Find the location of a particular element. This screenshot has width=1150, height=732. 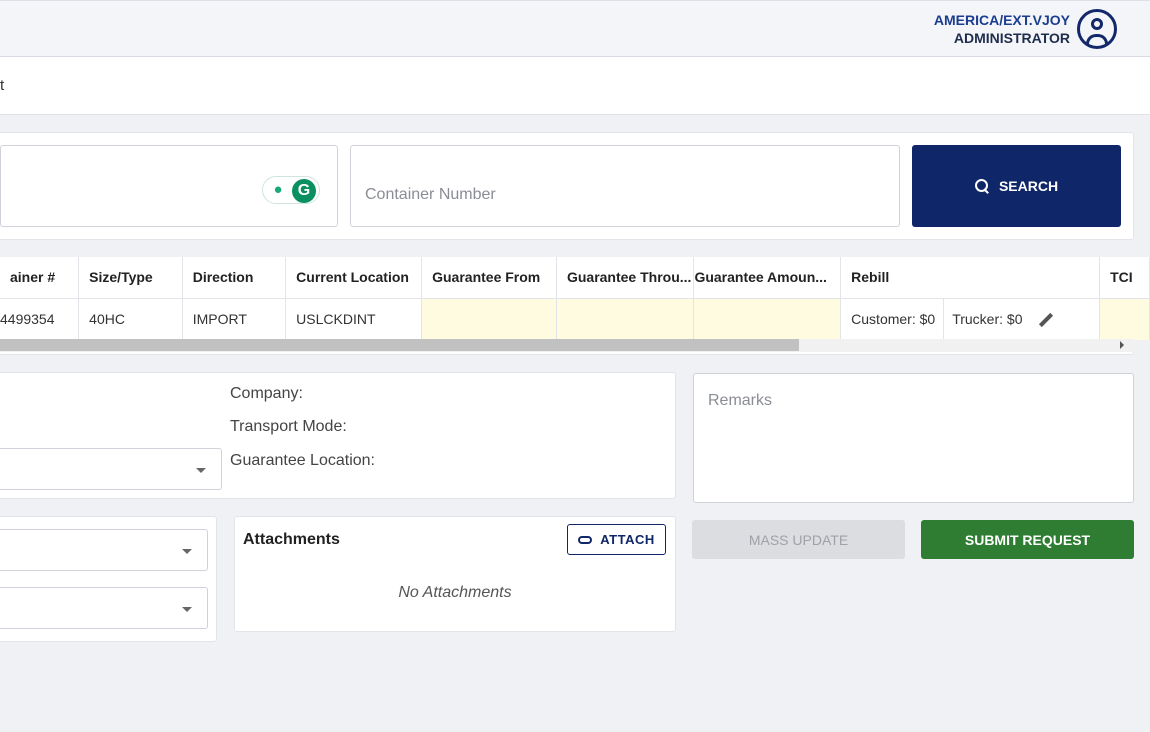

no-attachments-text: No Attachments is located at coordinates (455, 592).